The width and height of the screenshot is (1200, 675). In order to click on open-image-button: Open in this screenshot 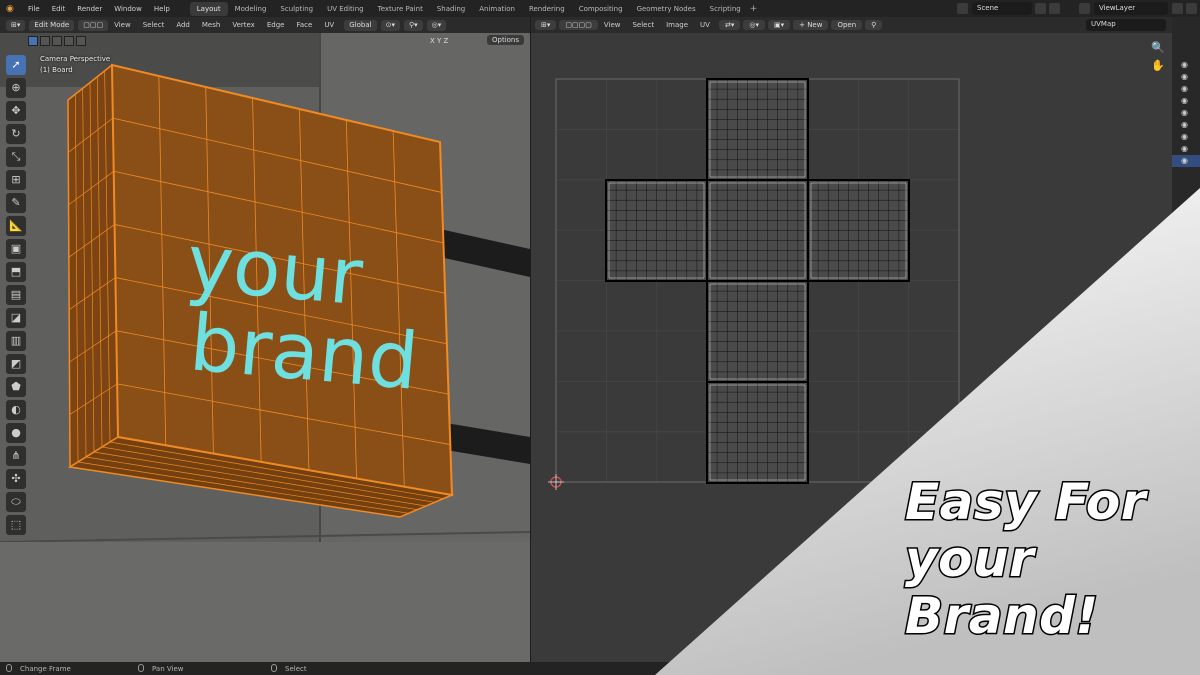, I will do `click(847, 25)`.